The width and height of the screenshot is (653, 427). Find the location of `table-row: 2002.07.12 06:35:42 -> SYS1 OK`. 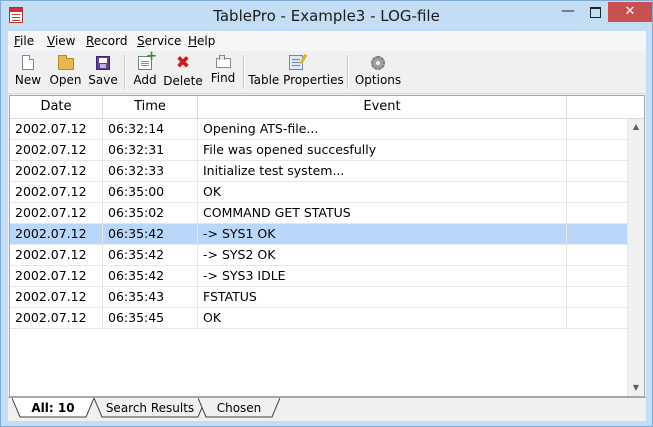

table-row: 2002.07.12 06:35:42 -> SYS1 OK is located at coordinates (319, 234).